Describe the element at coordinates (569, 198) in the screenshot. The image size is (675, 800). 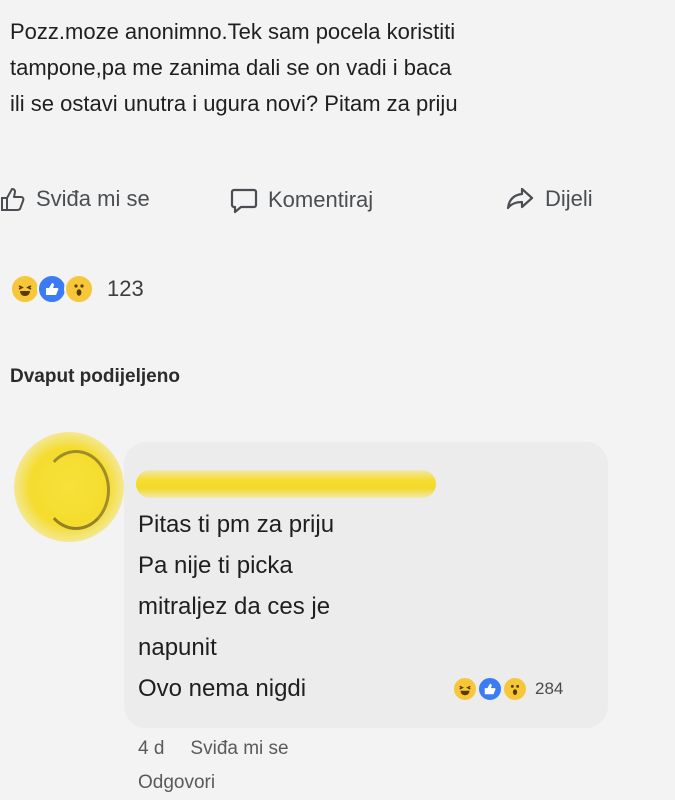
I see `share-label: Dijeli` at that location.